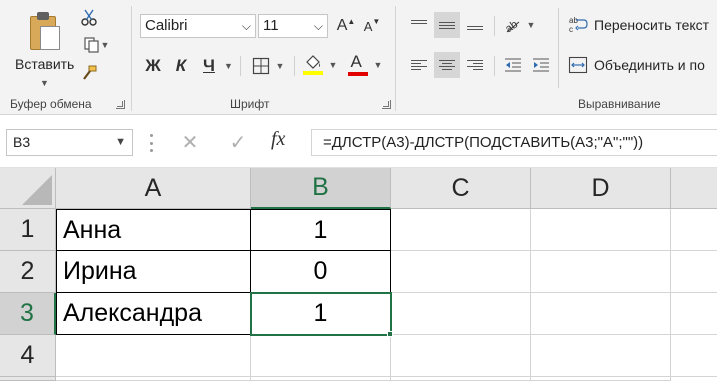  What do you see at coordinates (198, 26) in the screenshot?
I see `font-name-dropdown: Calibri ⌵` at bounding box center [198, 26].